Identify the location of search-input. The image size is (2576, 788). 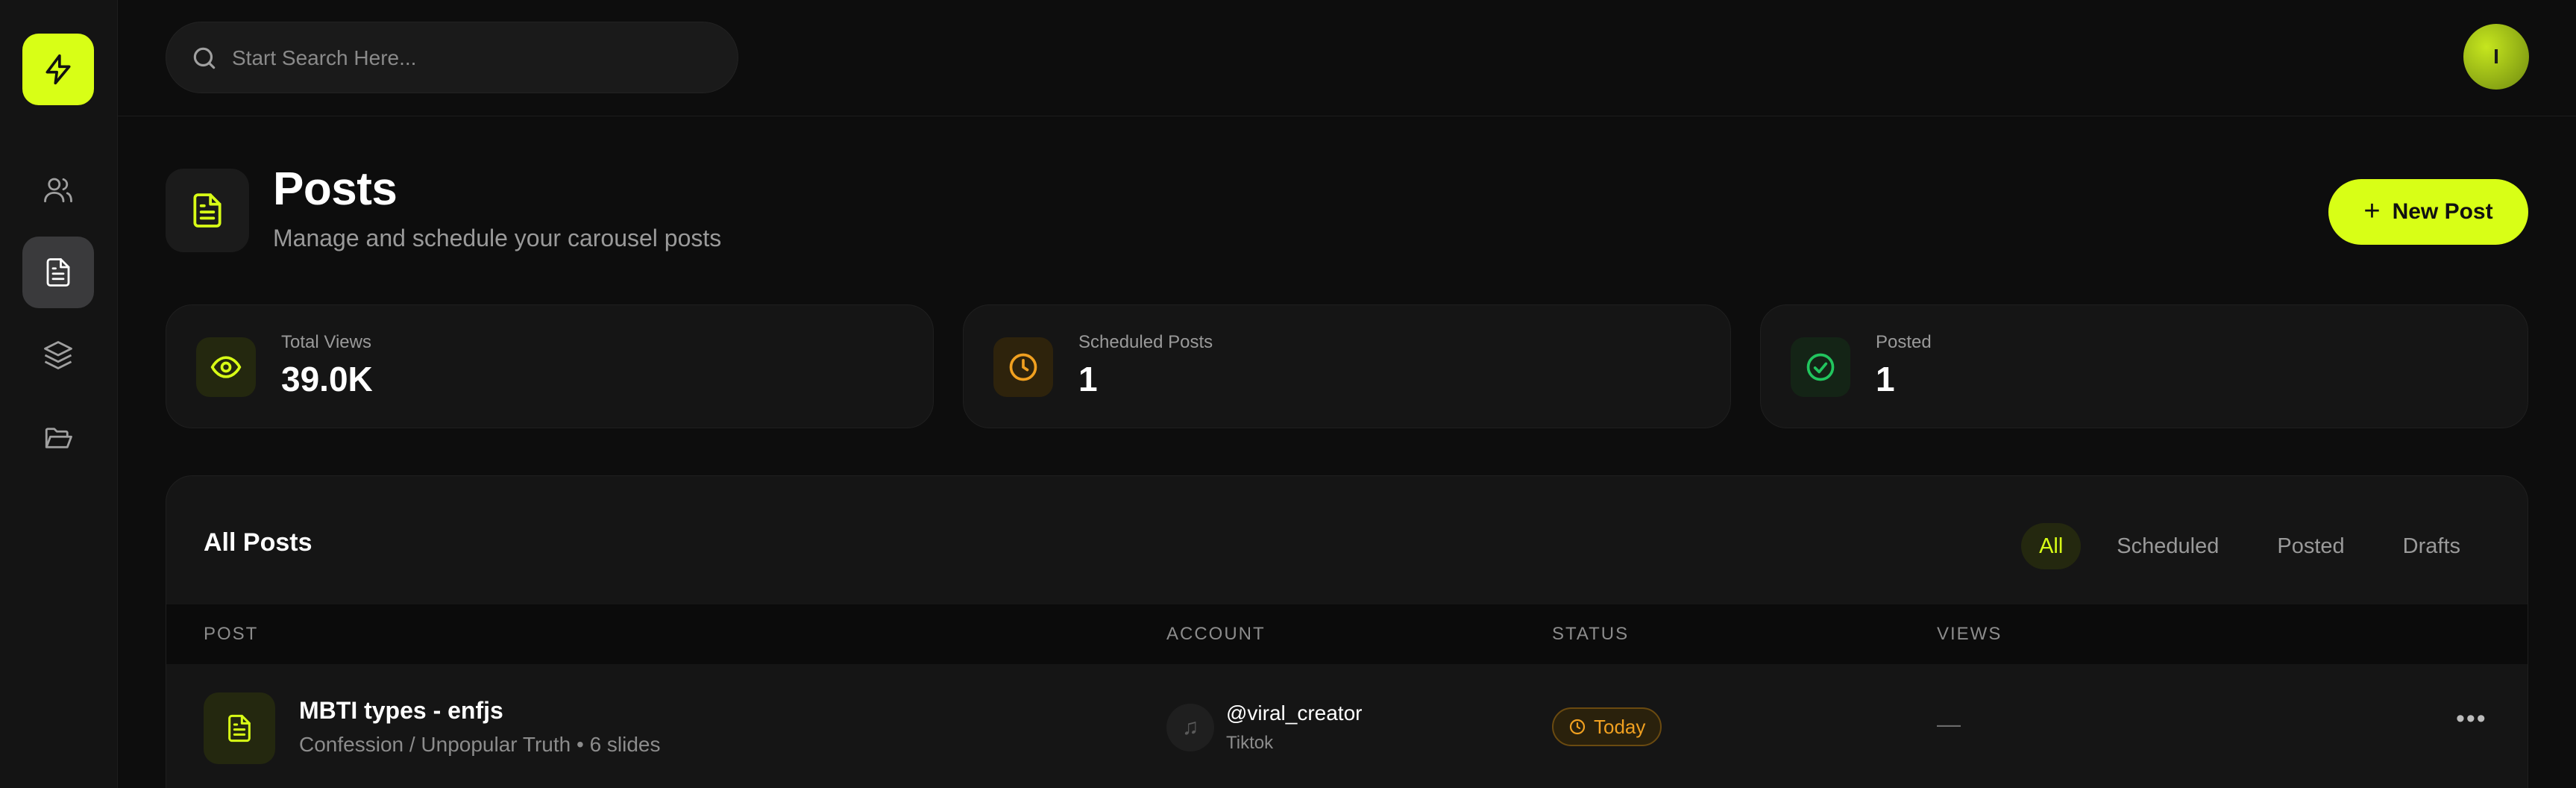
(471, 58).